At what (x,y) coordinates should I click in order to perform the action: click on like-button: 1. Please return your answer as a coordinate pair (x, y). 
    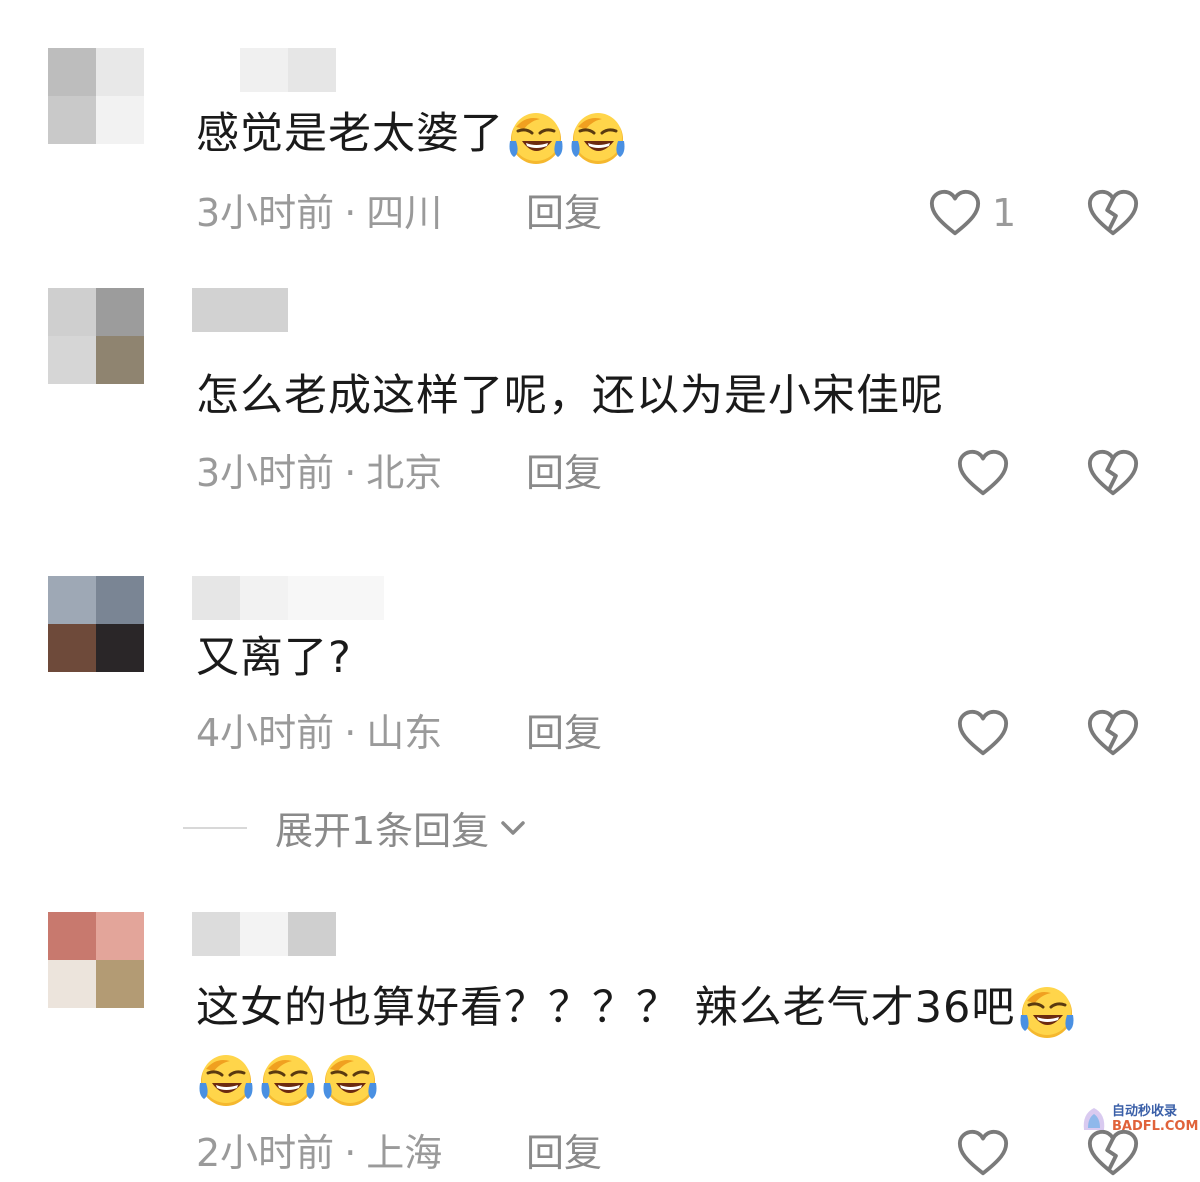
    Looking at the image, I should click on (972, 213).